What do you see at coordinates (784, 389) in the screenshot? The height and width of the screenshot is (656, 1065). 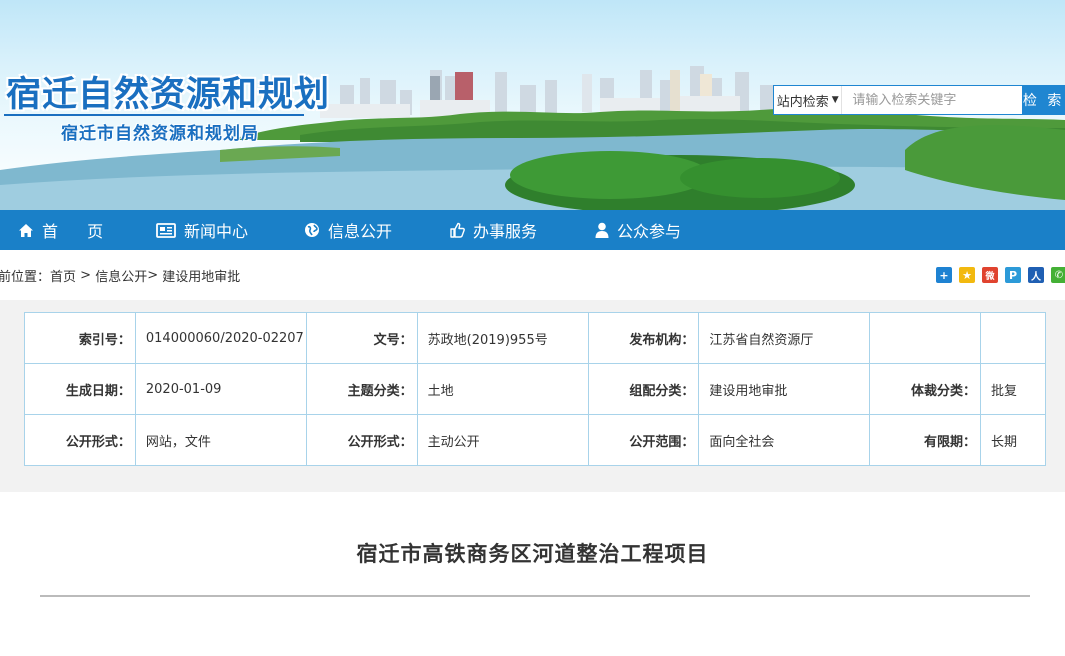 I see `group-value: 建设用地审批` at bounding box center [784, 389].